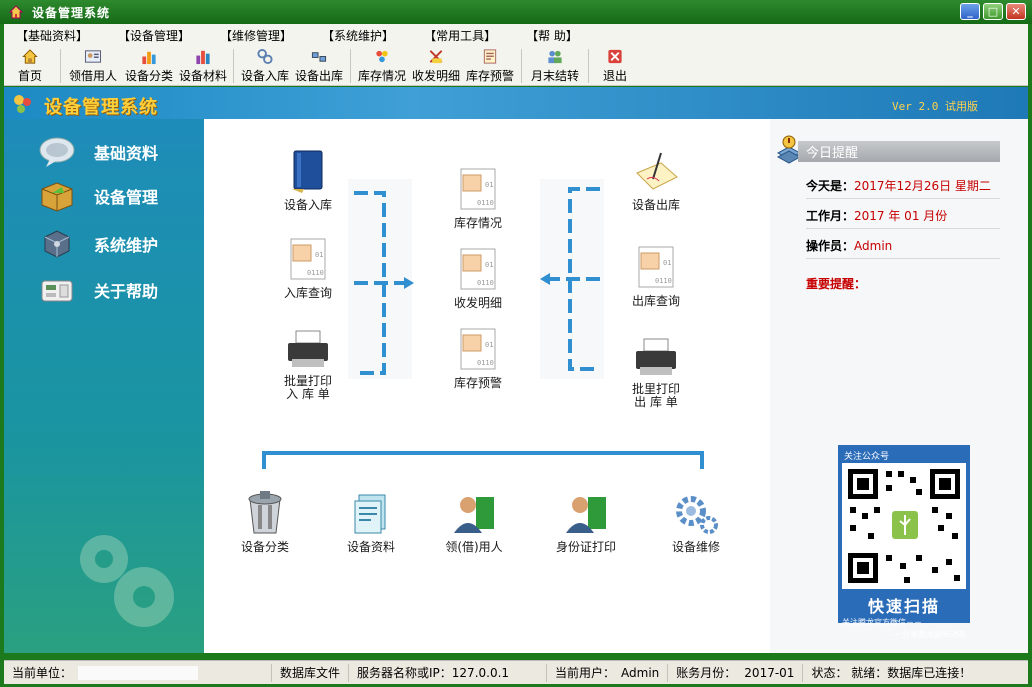 The height and width of the screenshot is (687, 1032). Describe the element at coordinates (478, 358) in the screenshot. I see `flow-warning: 01 0110 库存预警` at that location.